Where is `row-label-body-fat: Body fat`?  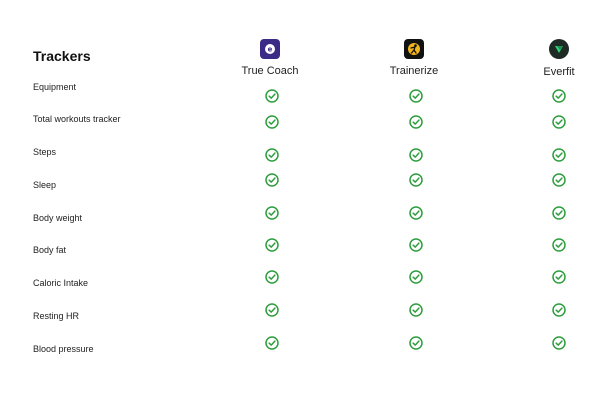 row-label-body-fat: Body fat is located at coordinates (50, 250).